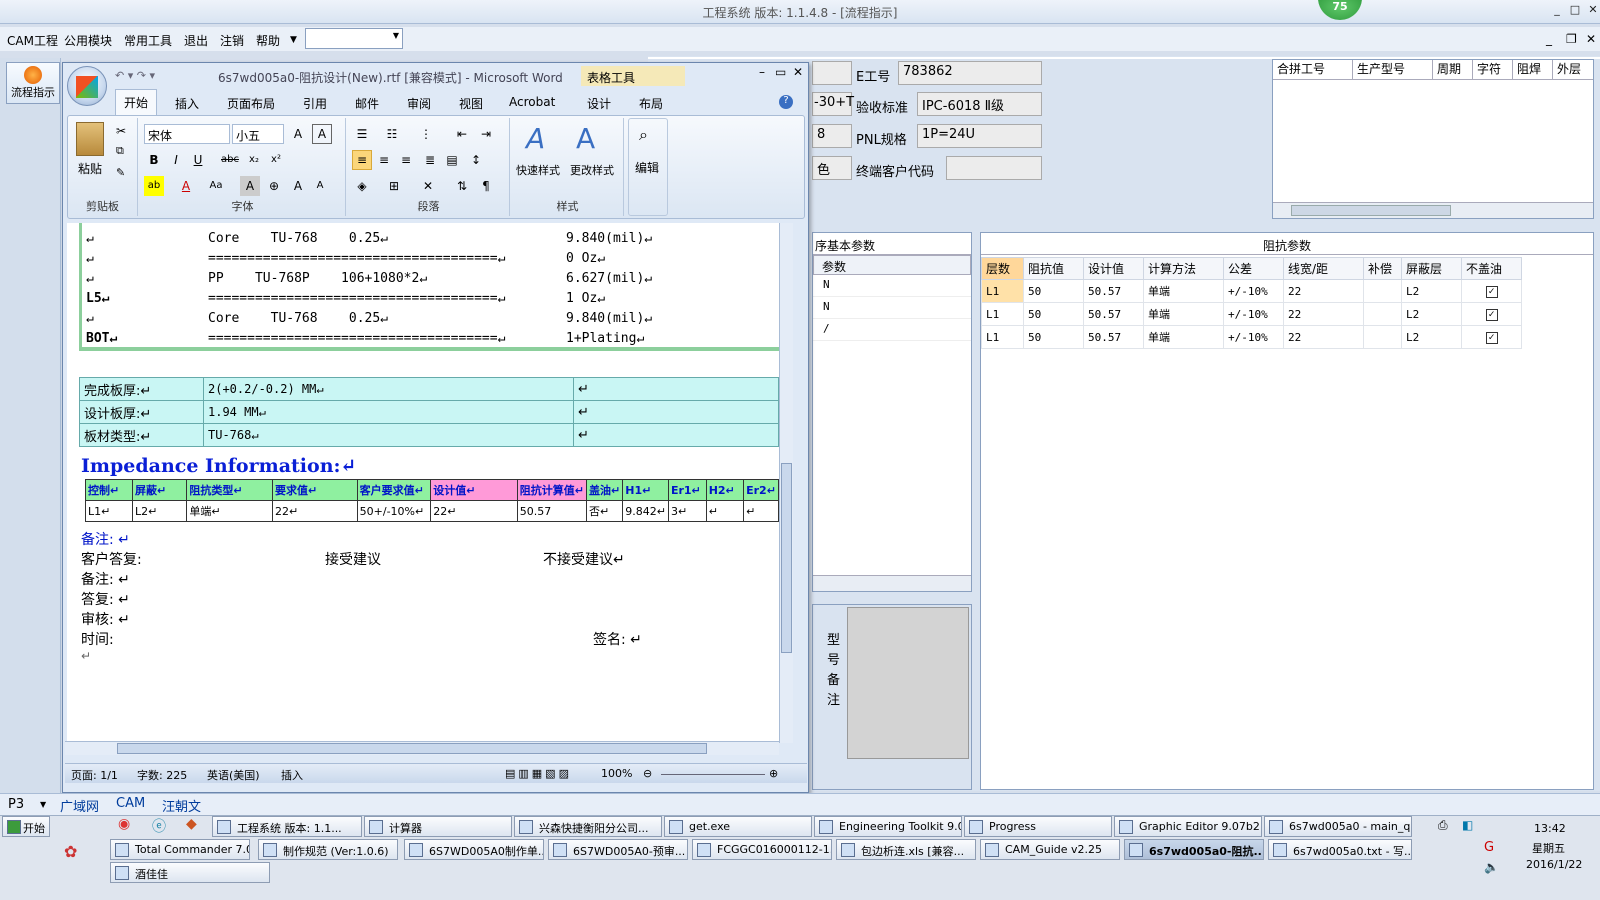 Image resolution: width=1600 pixels, height=900 pixels. Describe the element at coordinates (229, 490) in the screenshot. I see `cell: 阻抗类型↵` at that location.